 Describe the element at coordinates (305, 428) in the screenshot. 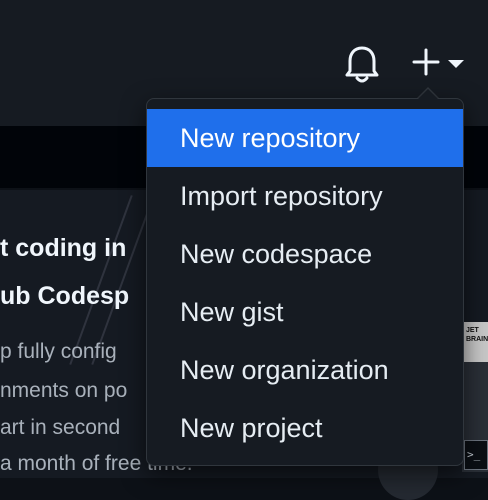

I see `menu-item-new-project: New project` at that location.